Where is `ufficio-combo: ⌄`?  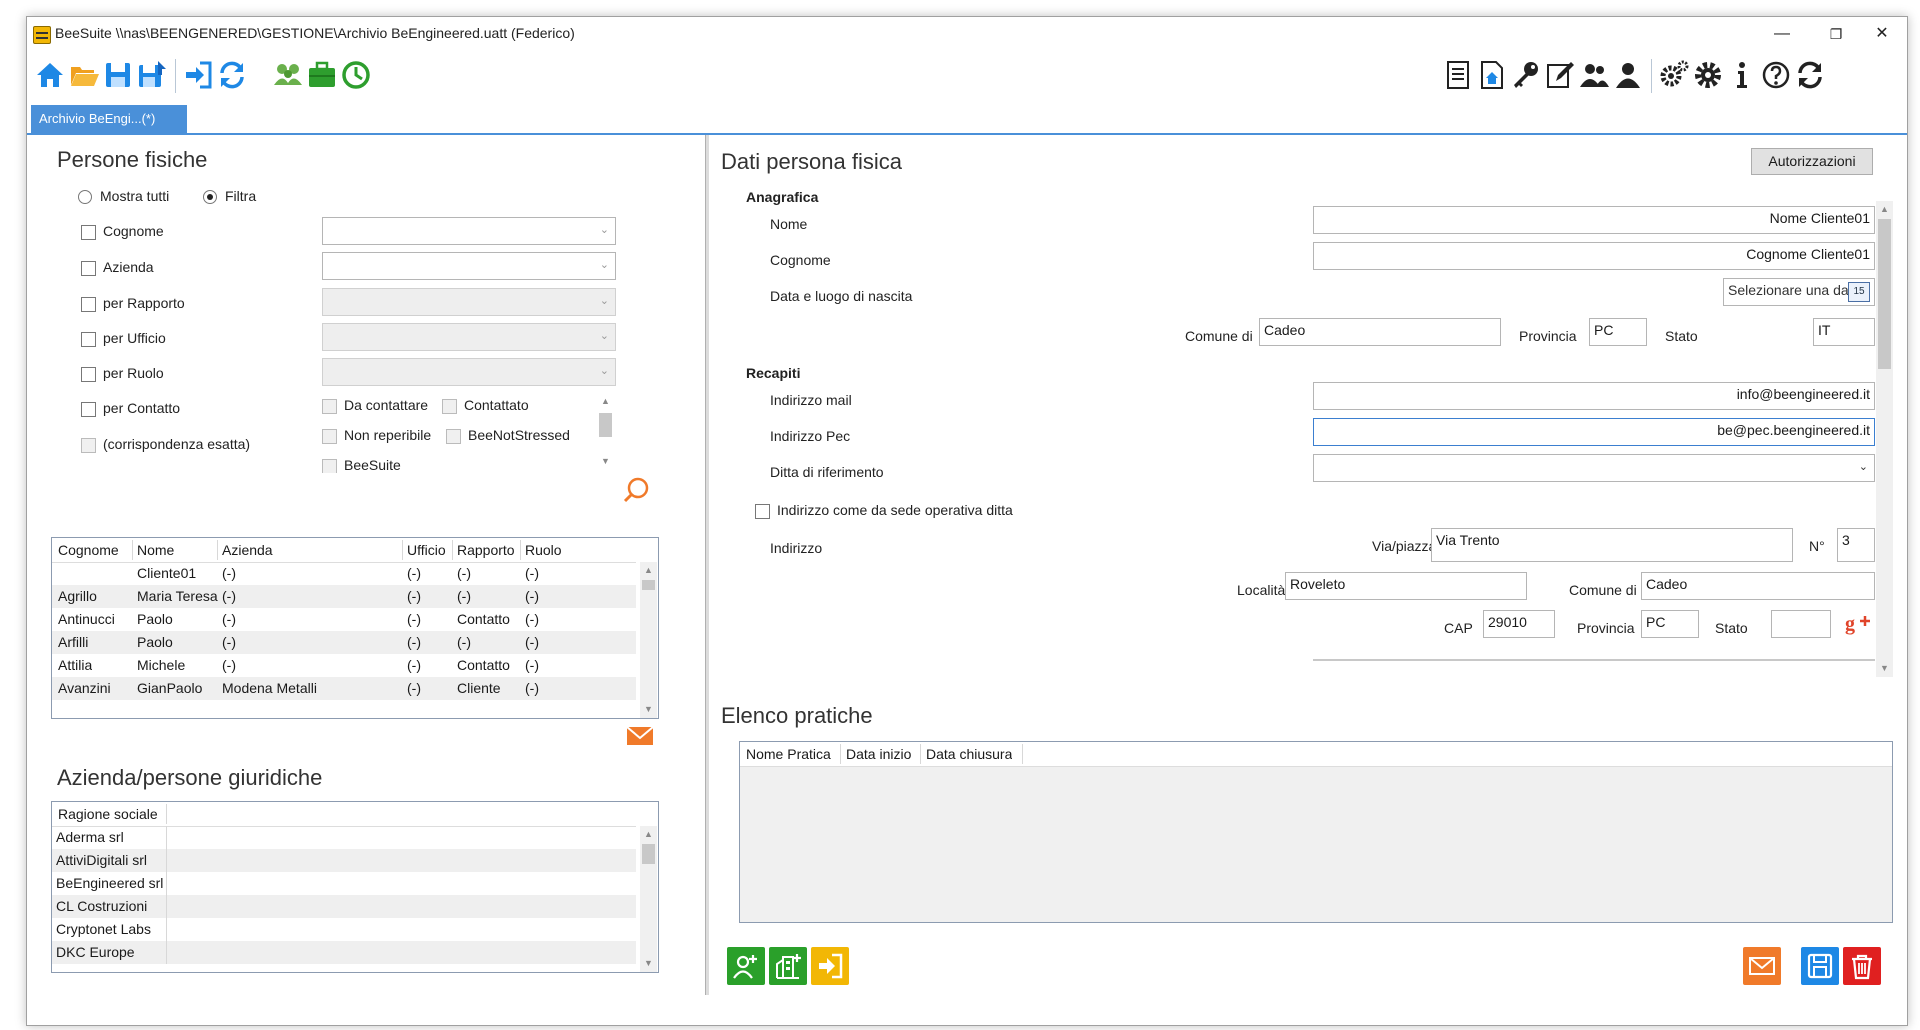 ufficio-combo: ⌄ is located at coordinates (469, 337).